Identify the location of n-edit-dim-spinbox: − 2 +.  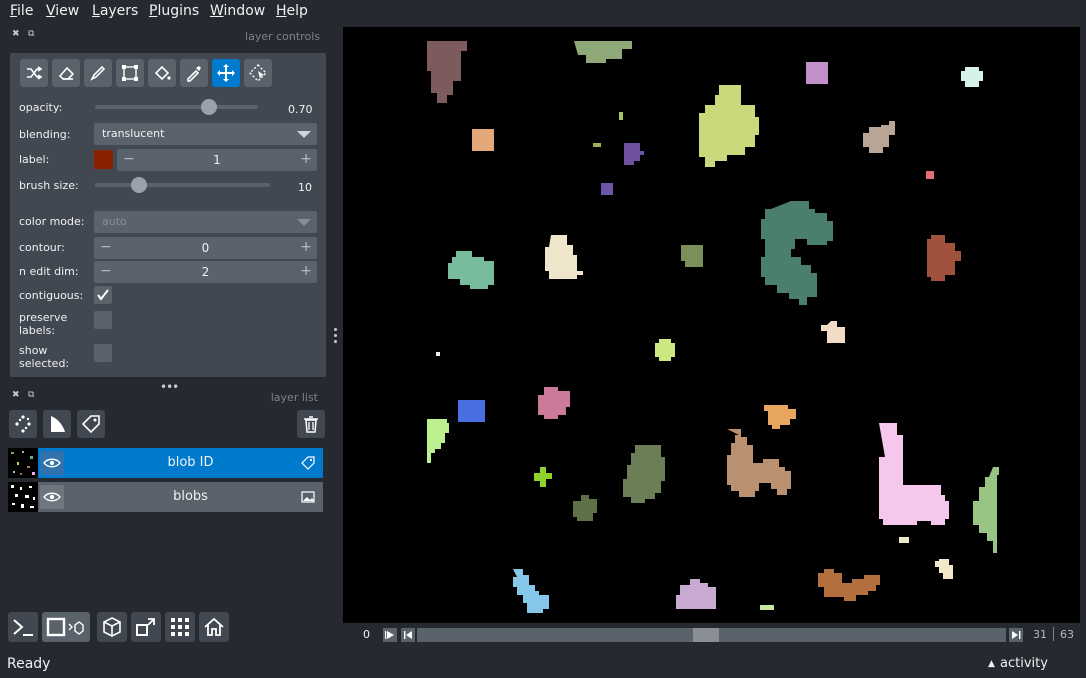
(205, 272).